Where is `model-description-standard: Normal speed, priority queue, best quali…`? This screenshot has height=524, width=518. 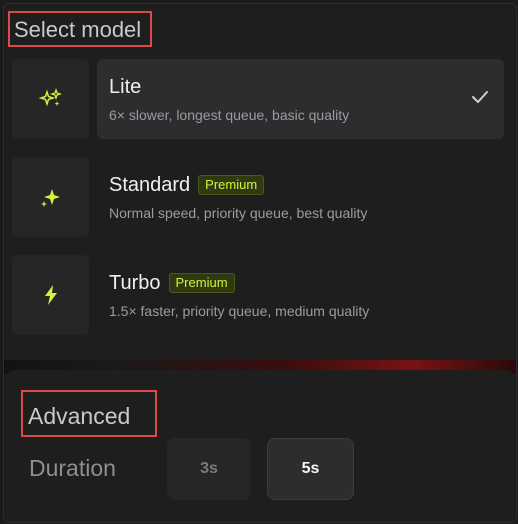
model-description-standard: Normal speed, priority queue, best quali… is located at coordinates (238, 213).